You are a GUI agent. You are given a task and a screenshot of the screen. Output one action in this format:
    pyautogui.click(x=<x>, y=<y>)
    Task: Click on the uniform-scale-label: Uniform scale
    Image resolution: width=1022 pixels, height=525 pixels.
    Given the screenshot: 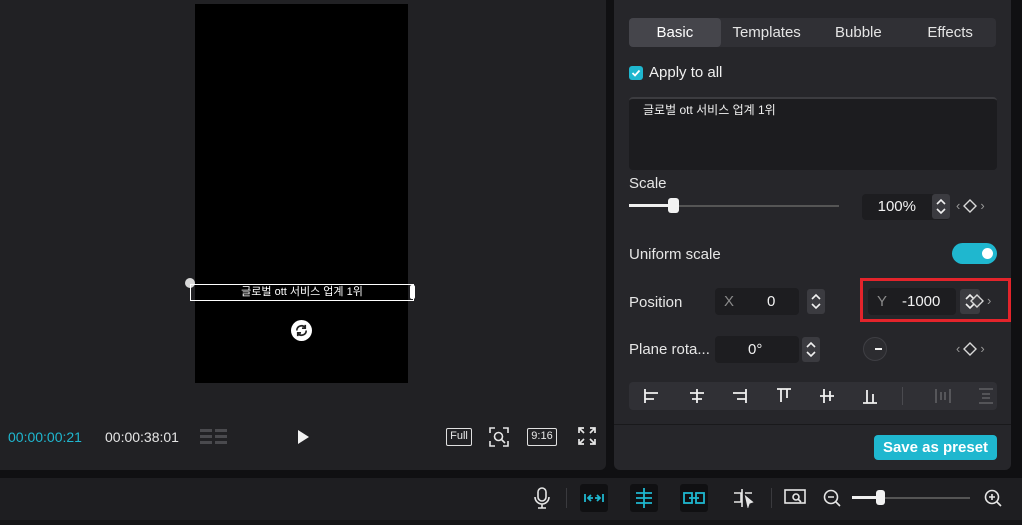 What is the action you would take?
    pyautogui.click(x=675, y=254)
    